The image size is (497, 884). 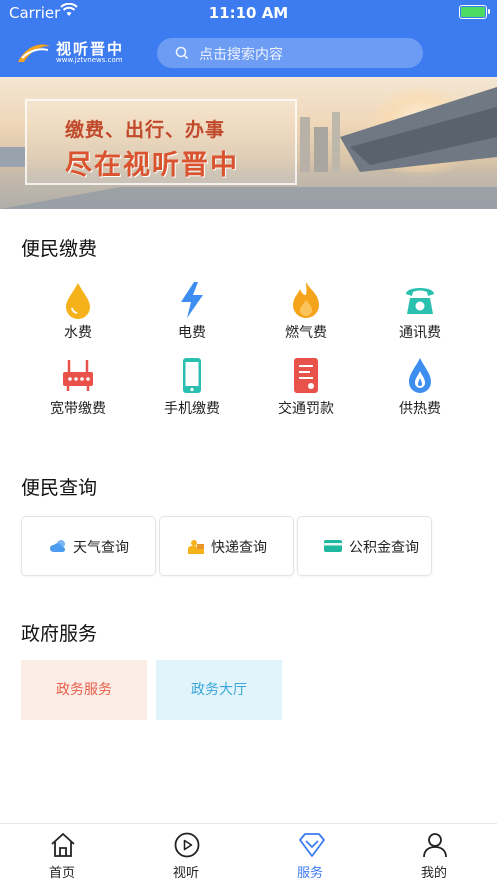 I want to click on mobile-phone-icon, so click(x=192, y=375).